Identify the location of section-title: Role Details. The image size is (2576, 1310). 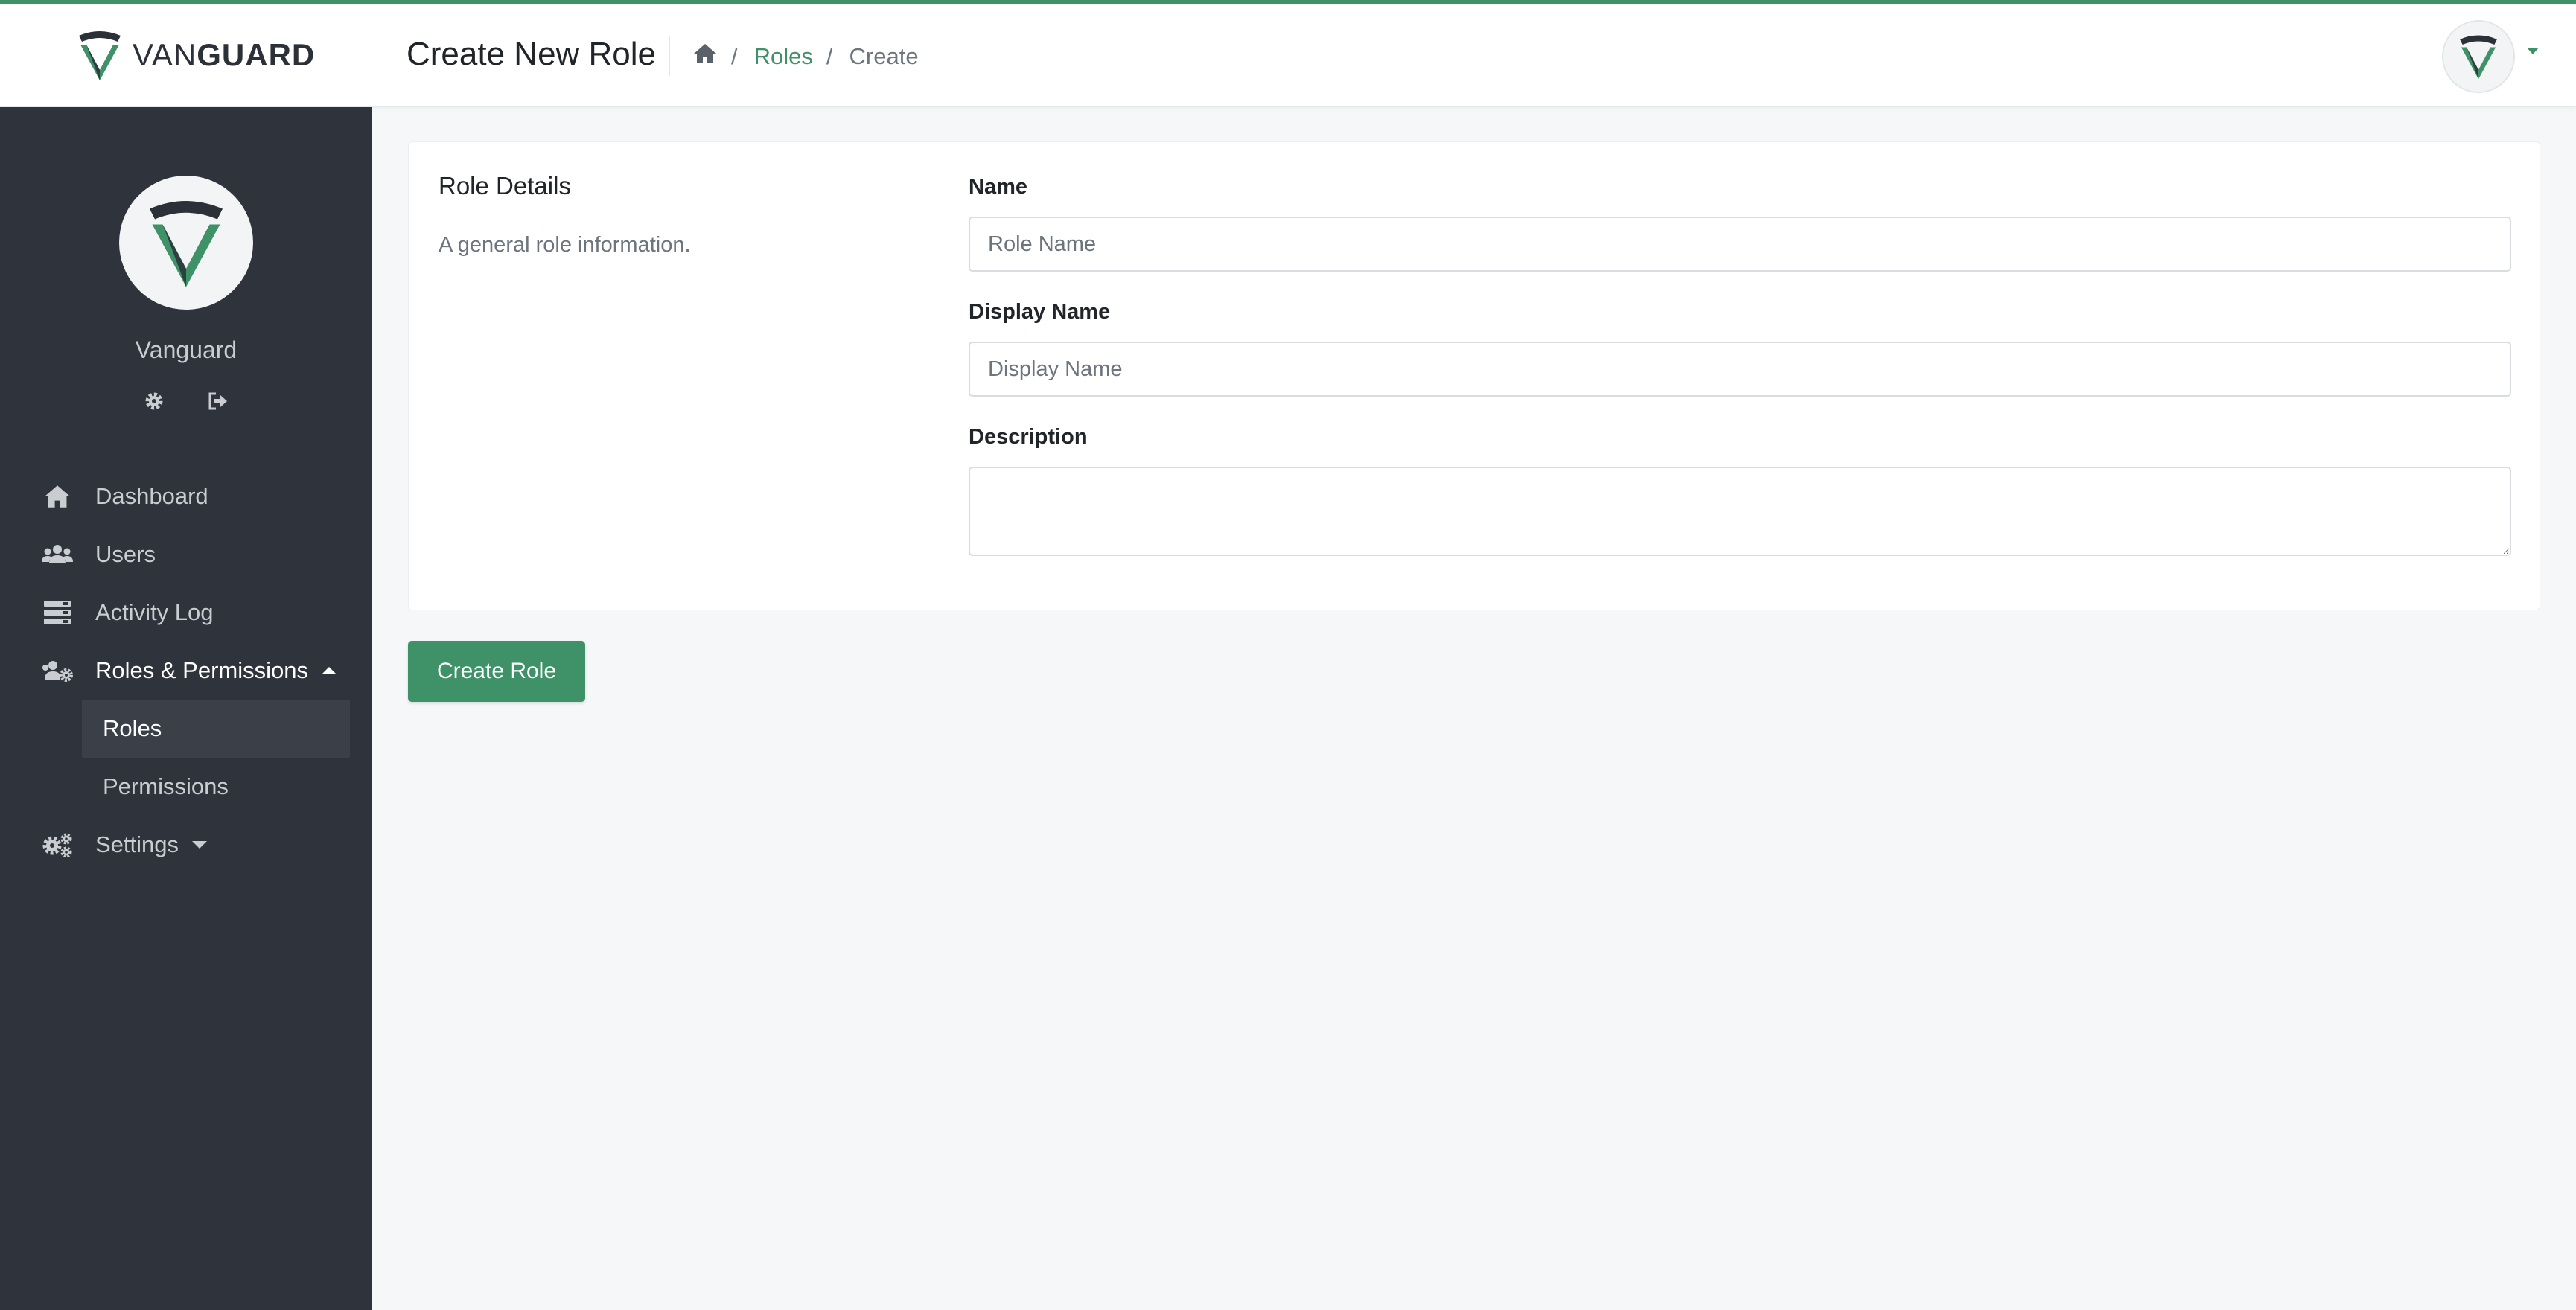
(505, 185).